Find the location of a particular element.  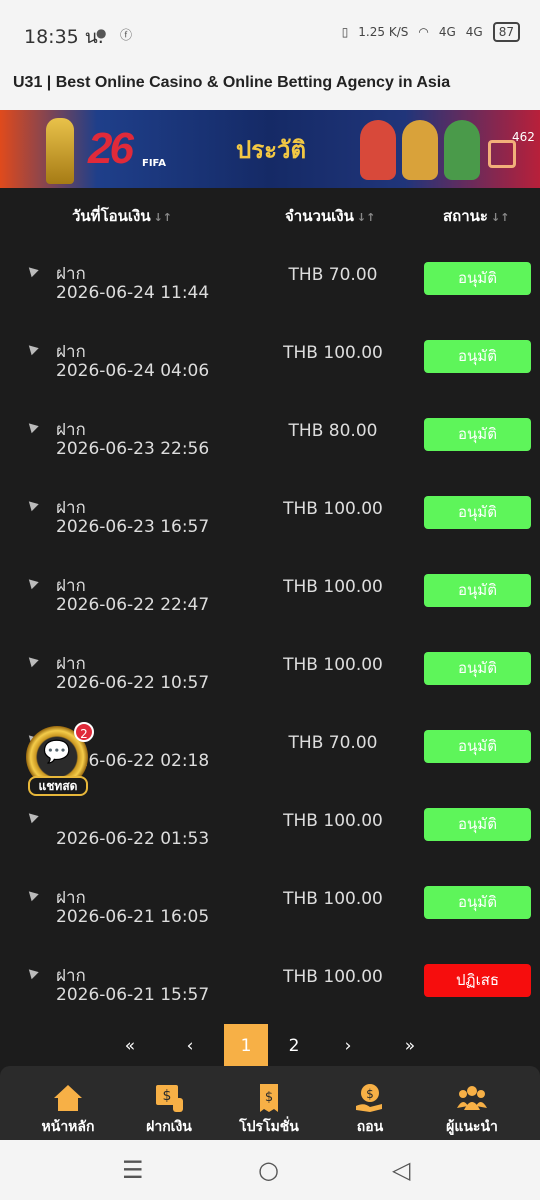

wifi-icon: ◠ is located at coordinates (423, 32).